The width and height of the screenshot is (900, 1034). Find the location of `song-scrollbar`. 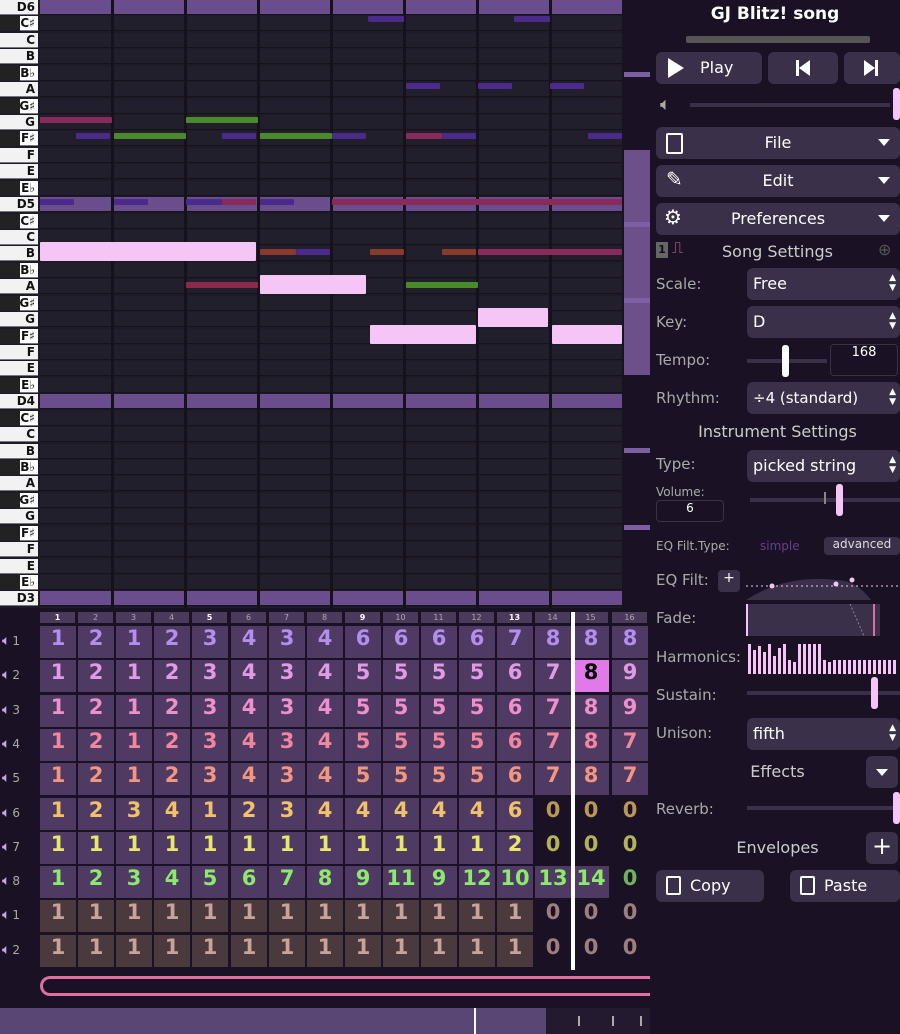

song-scrollbar is located at coordinates (325, 1021).